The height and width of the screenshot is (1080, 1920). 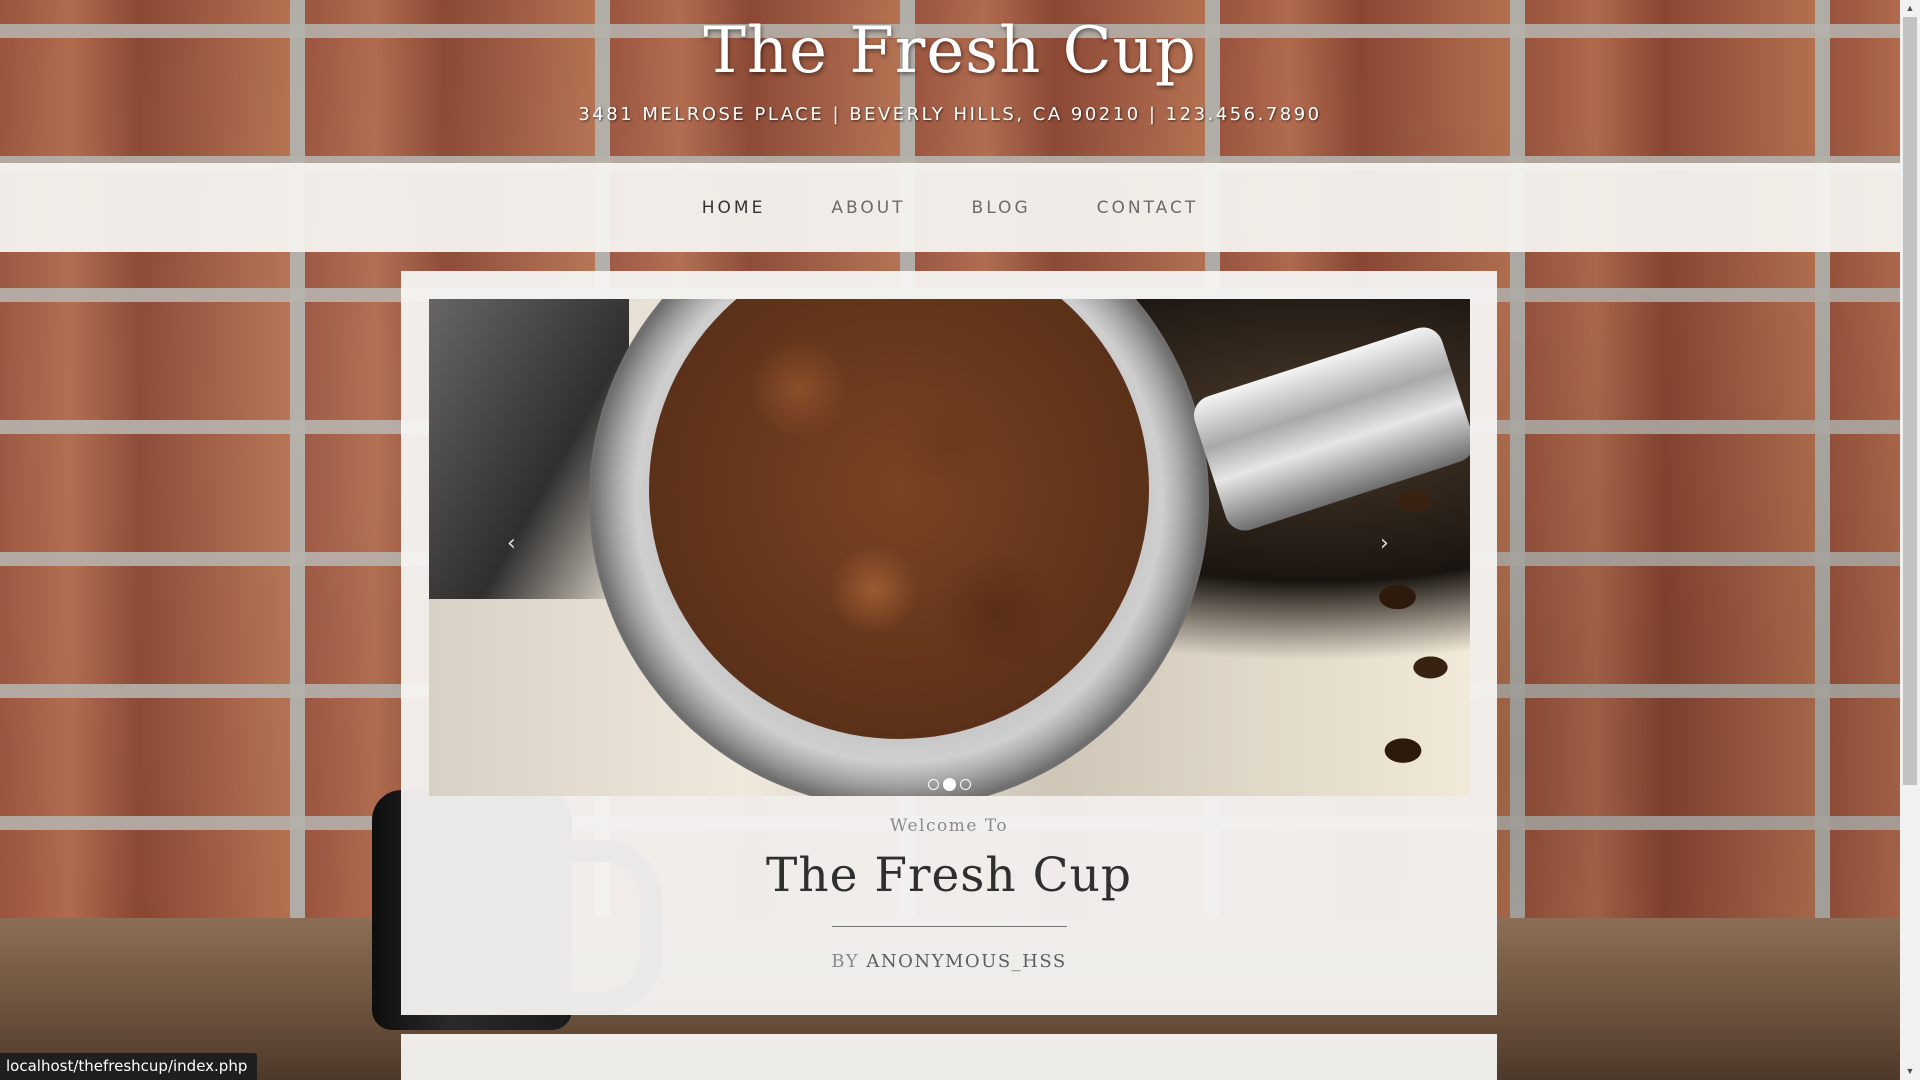 I want to click on slider-pagination, so click(x=949, y=784).